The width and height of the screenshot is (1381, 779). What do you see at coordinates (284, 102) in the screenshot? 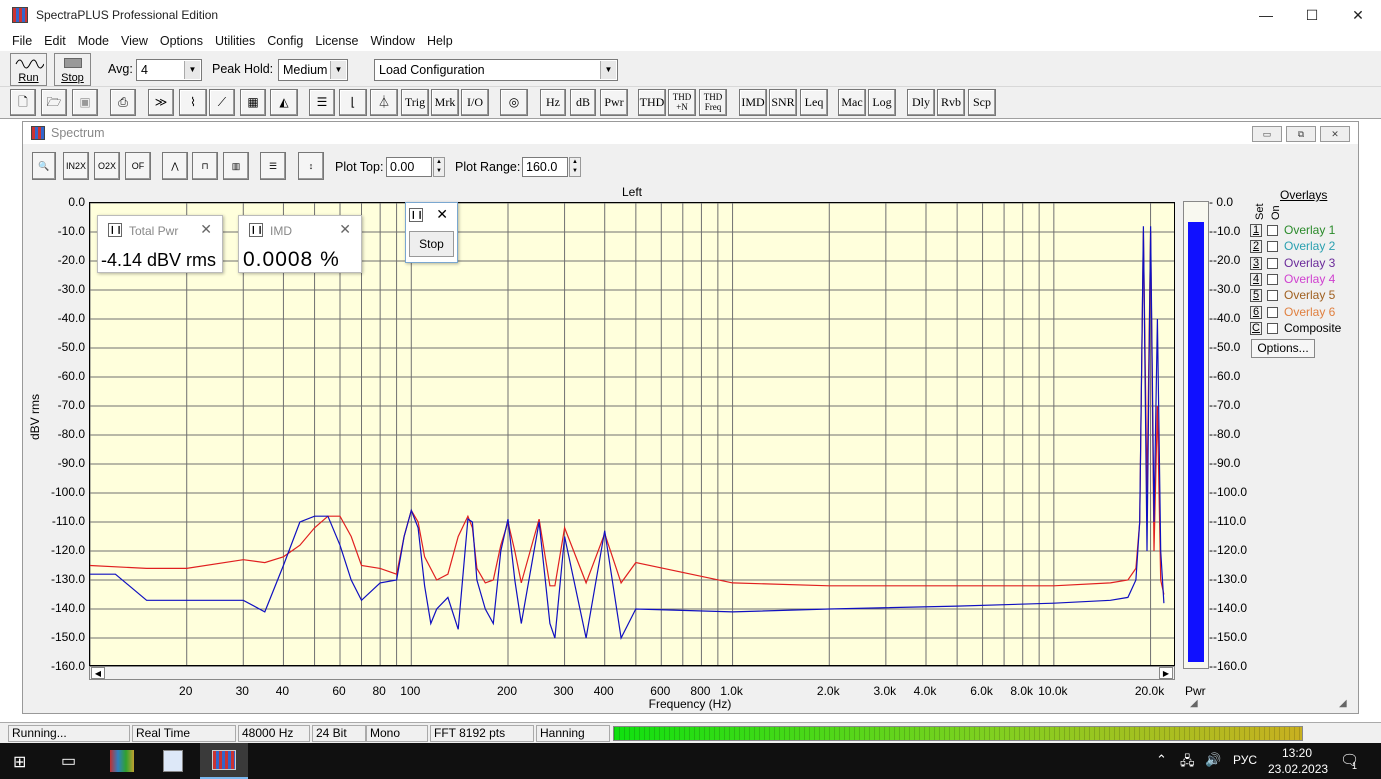
I see `3d-icon: ◭` at bounding box center [284, 102].